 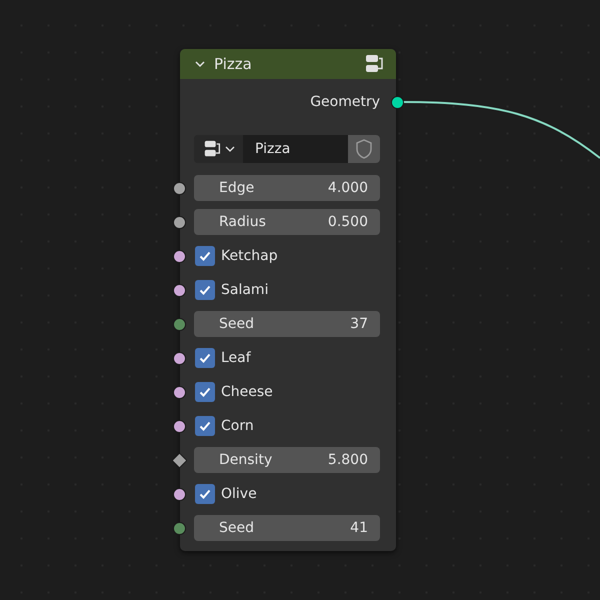 I want to click on group-name-field: Pizza, so click(x=295, y=149).